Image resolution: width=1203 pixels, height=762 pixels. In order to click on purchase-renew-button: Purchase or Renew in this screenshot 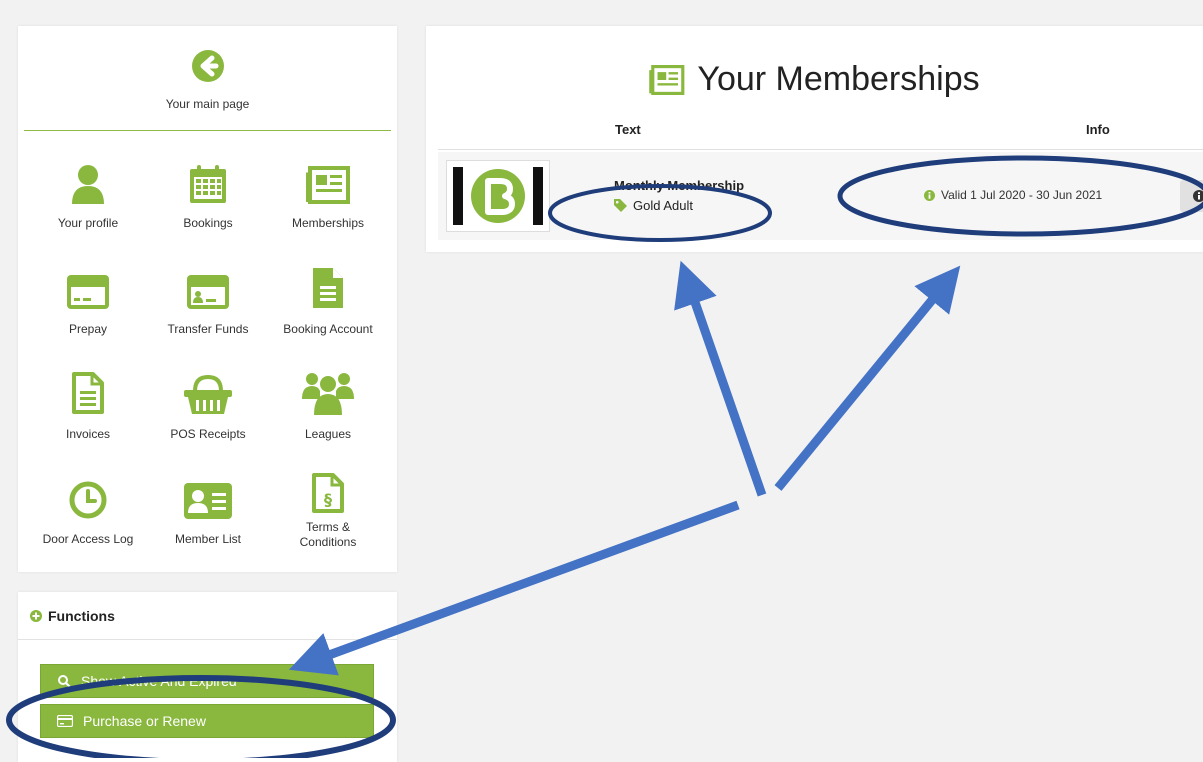, I will do `click(207, 721)`.